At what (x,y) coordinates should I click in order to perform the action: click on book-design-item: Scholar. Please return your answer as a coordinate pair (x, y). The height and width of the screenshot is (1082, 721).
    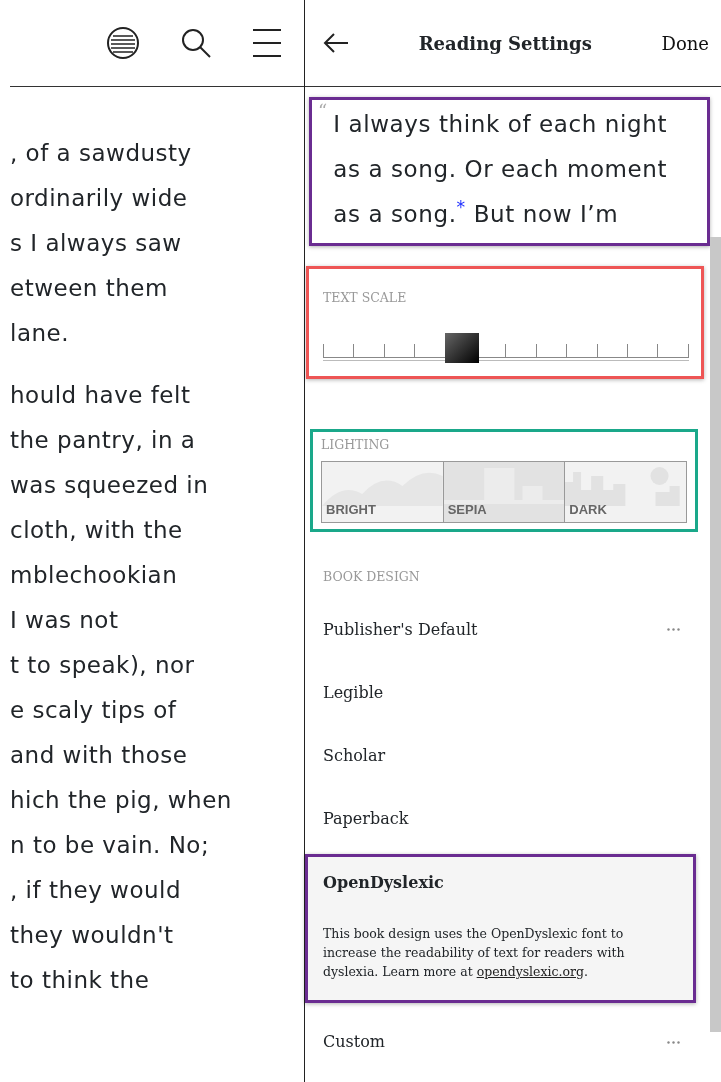
    Looking at the image, I should click on (507, 756).